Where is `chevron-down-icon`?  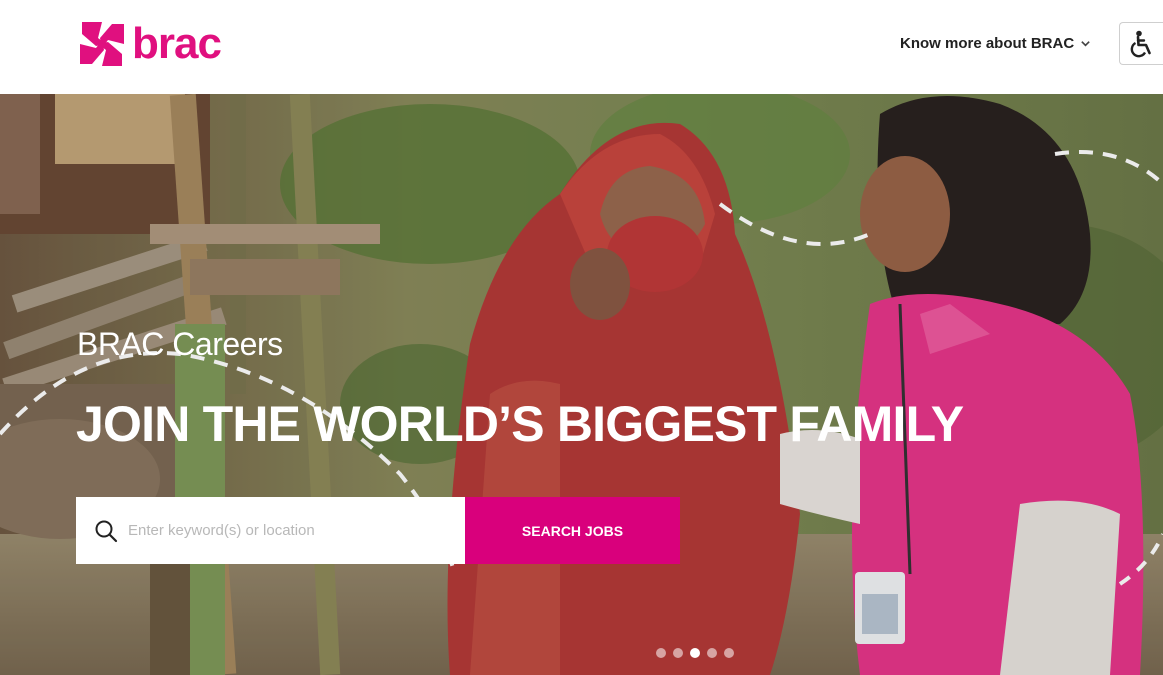
chevron-down-icon is located at coordinates (1085, 43).